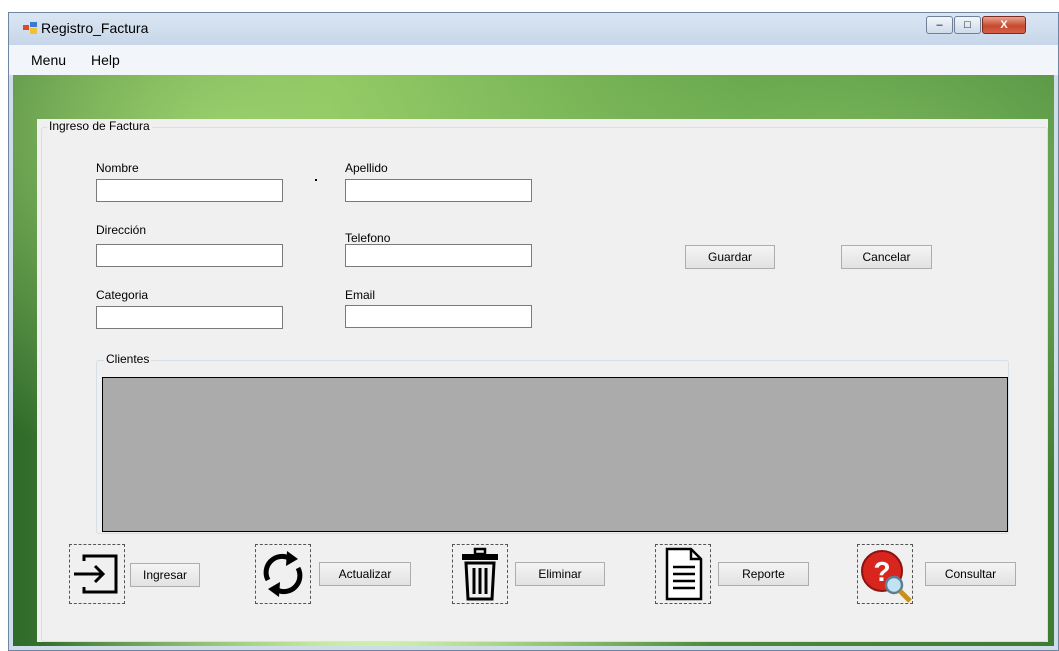 The image size is (1059, 651). Describe the element at coordinates (30, 28) in the screenshot. I see `app-icon` at that location.